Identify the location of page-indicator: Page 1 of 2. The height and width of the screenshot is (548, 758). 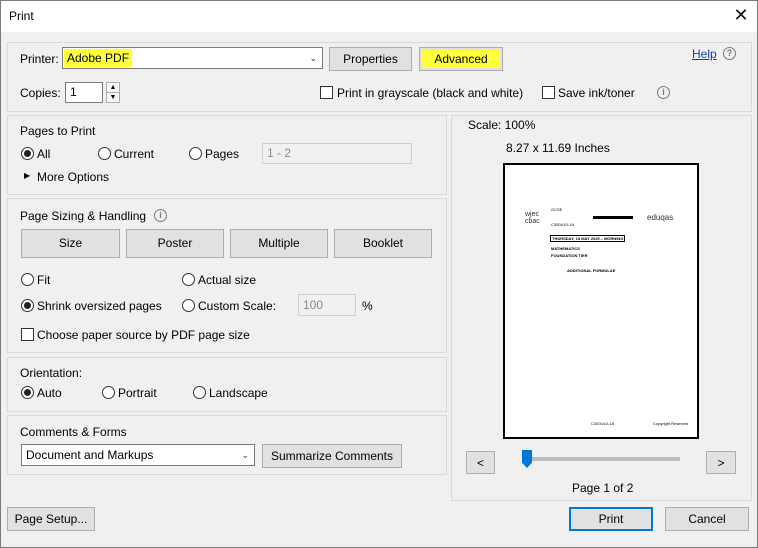
(603, 488).